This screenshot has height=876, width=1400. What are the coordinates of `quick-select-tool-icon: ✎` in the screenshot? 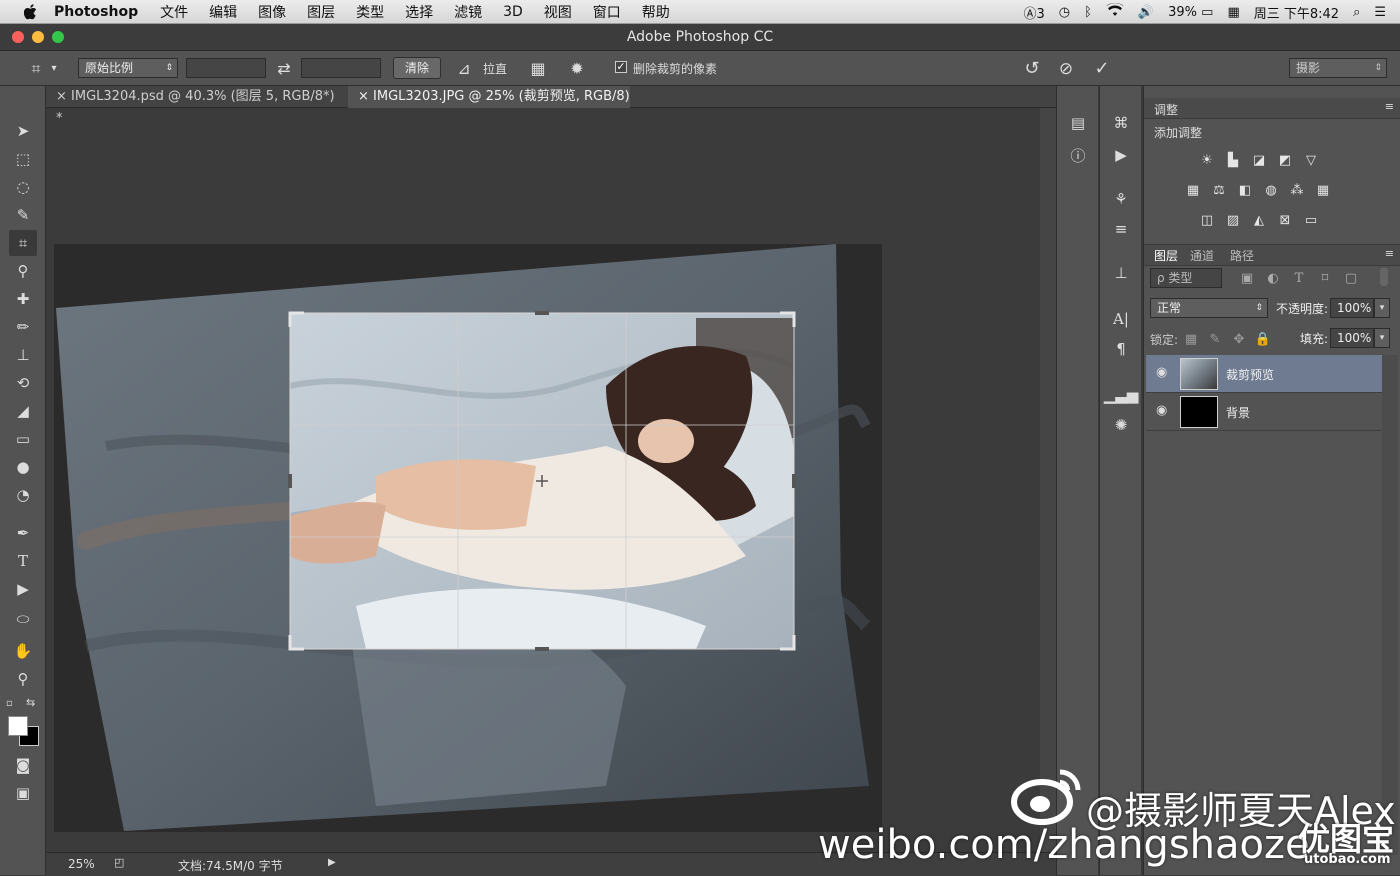 It's located at (23, 215).